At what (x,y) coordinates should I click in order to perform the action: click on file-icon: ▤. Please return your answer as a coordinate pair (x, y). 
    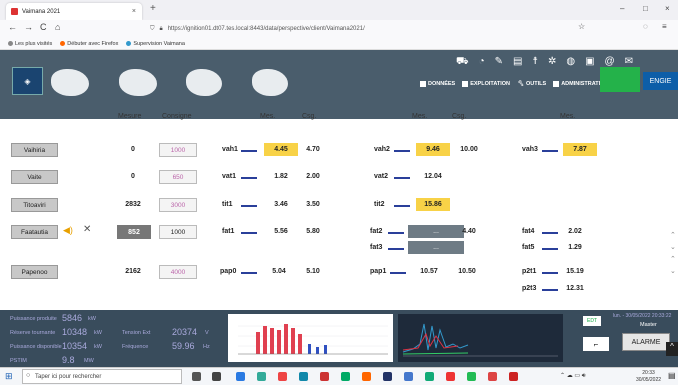
    Looking at the image, I should click on (517, 62).